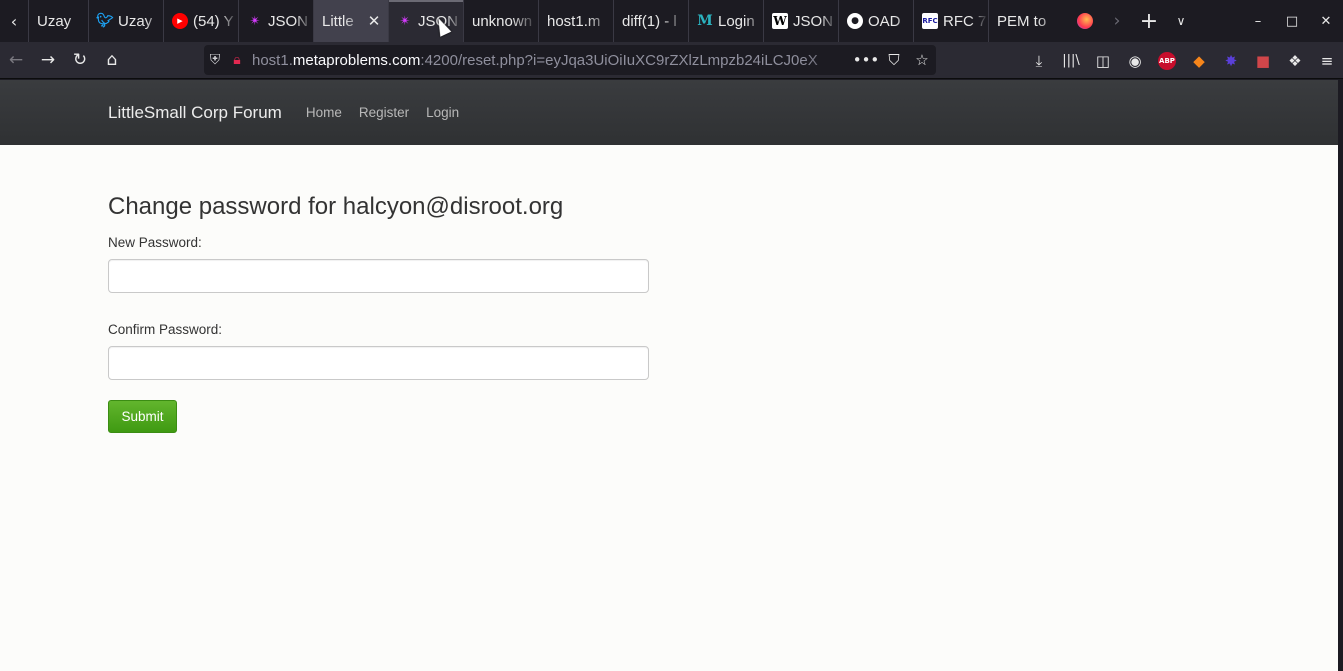  I want to click on tab-login: M Login, so click(725, 21).